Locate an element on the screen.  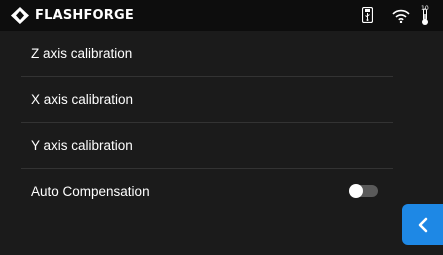
thermometer-icon is located at coordinates (425, 16).